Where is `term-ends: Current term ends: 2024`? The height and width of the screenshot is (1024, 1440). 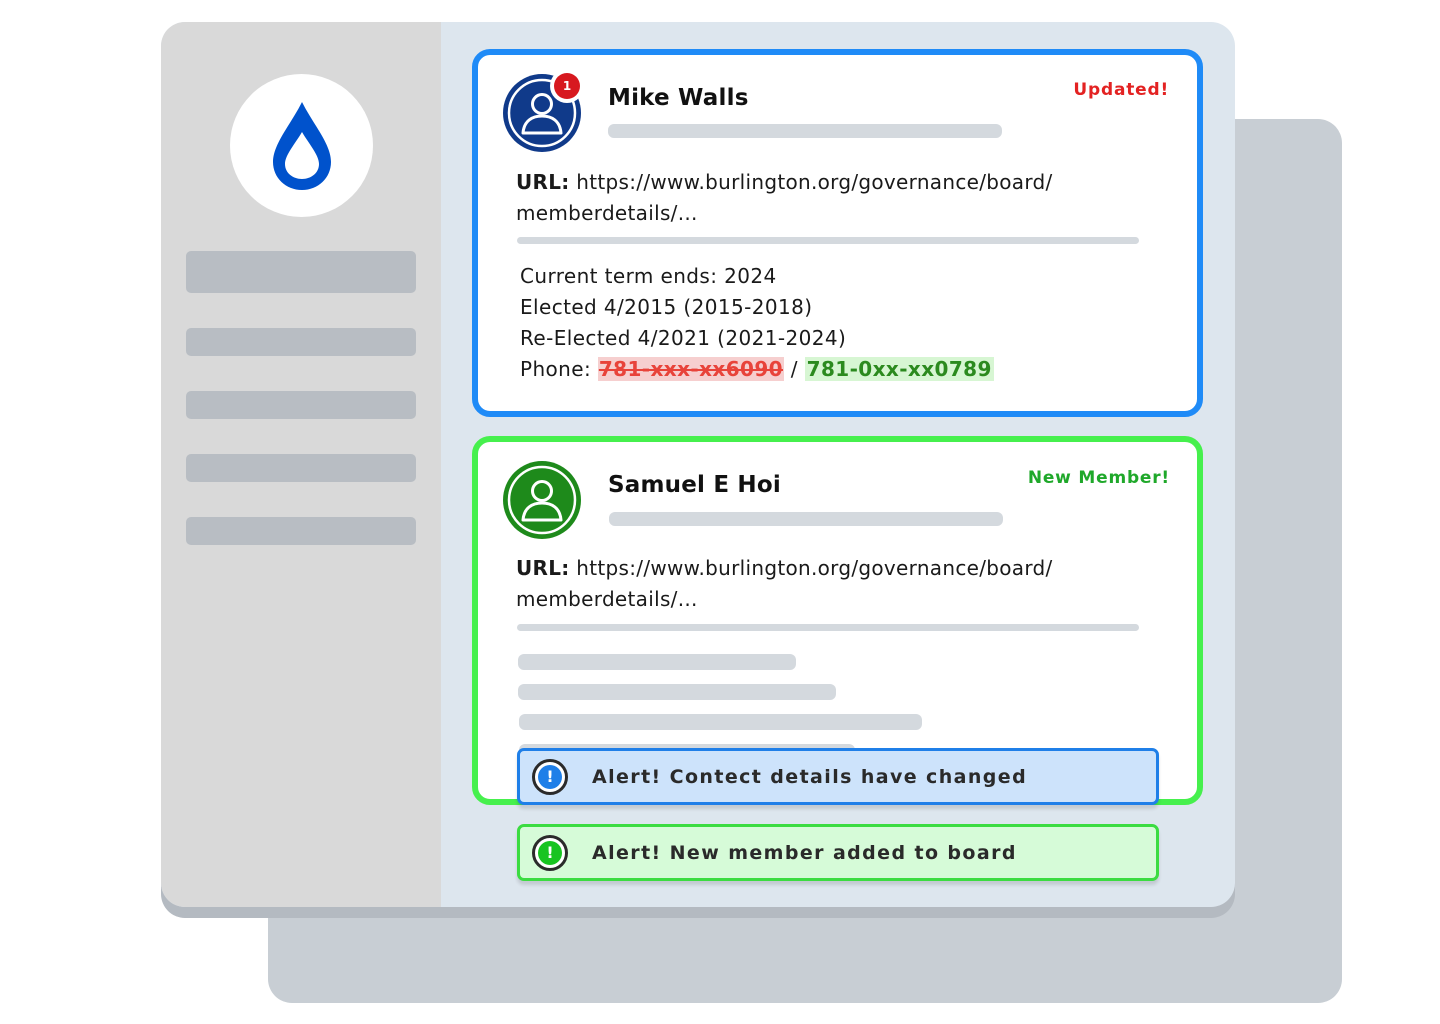
term-ends: Current term ends: 2024 is located at coordinates (648, 276).